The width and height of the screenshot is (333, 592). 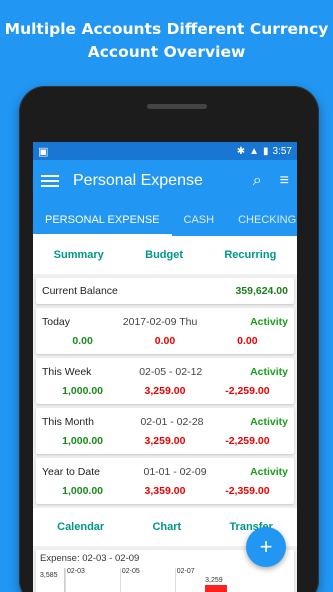 I want to click on search-icon: ⌕, so click(x=257, y=181).